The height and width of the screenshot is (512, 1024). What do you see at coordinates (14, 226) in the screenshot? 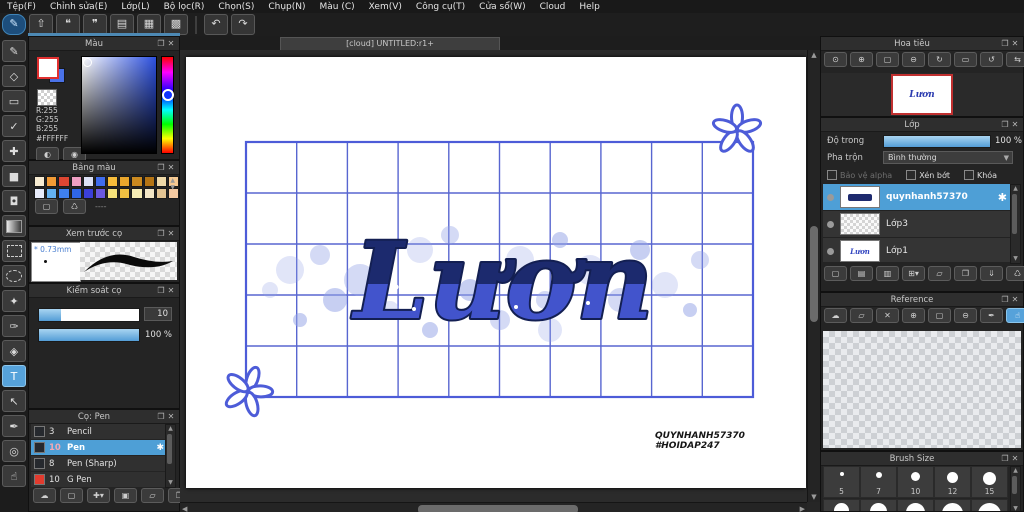
I see `gradient-tool` at bounding box center [14, 226].